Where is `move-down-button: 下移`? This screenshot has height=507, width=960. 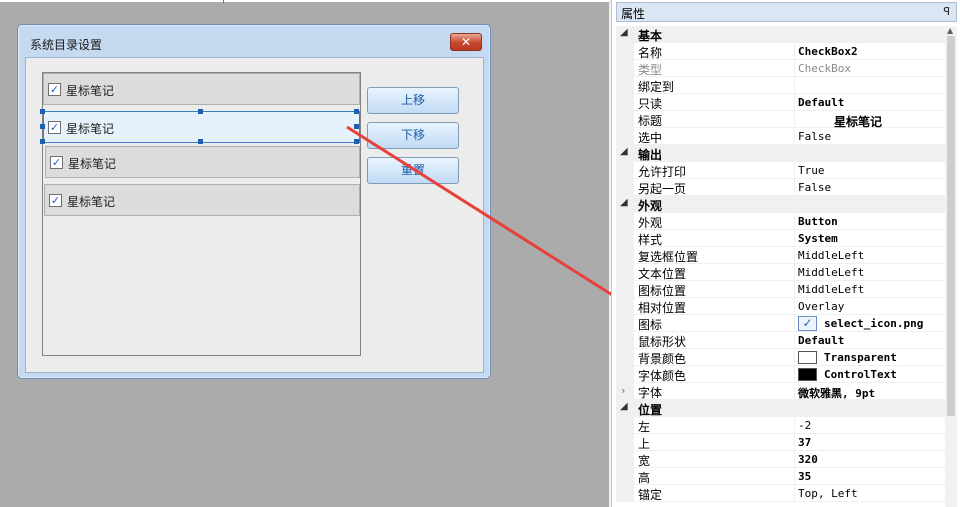
move-down-button: 下移 is located at coordinates (413, 135).